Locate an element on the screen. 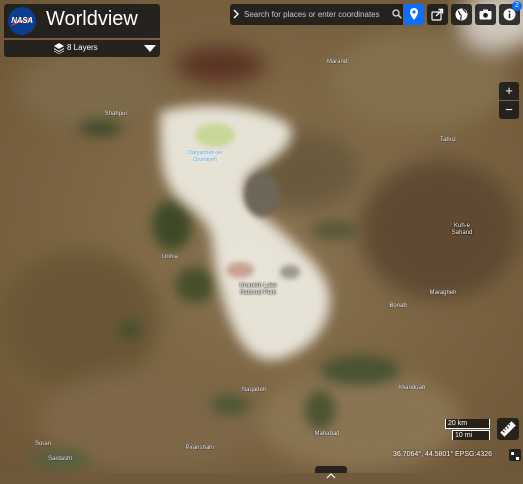 The width and height of the screenshot is (523, 484). app-title: Worldview is located at coordinates (92, 19).